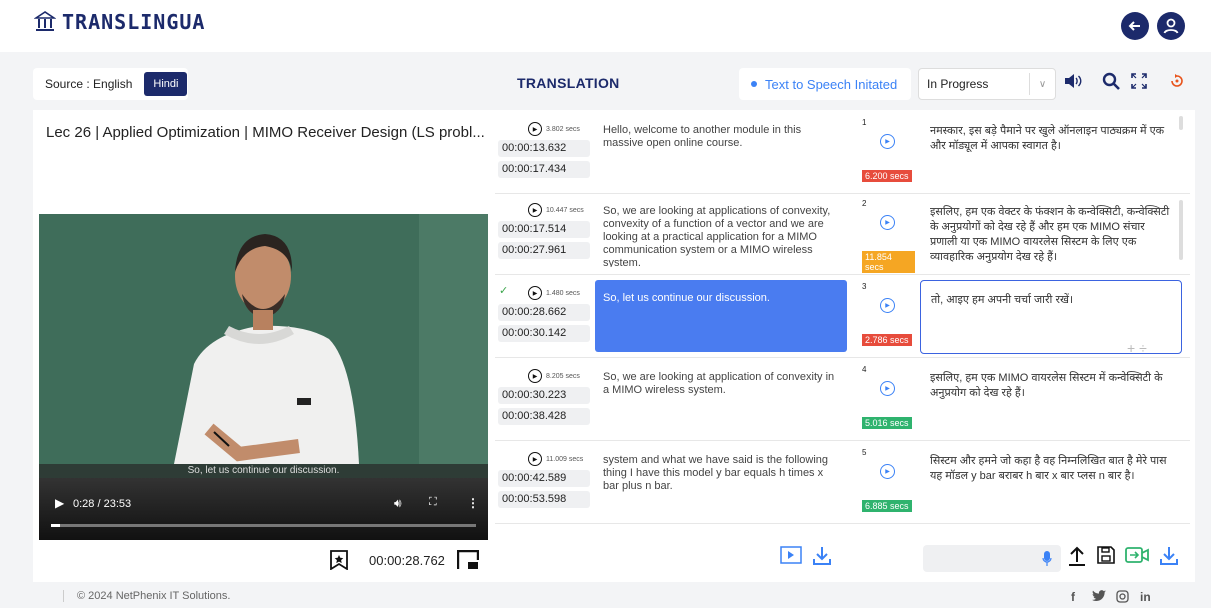  I want to click on app-header: TRANSLINGUA, so click(605, 26).